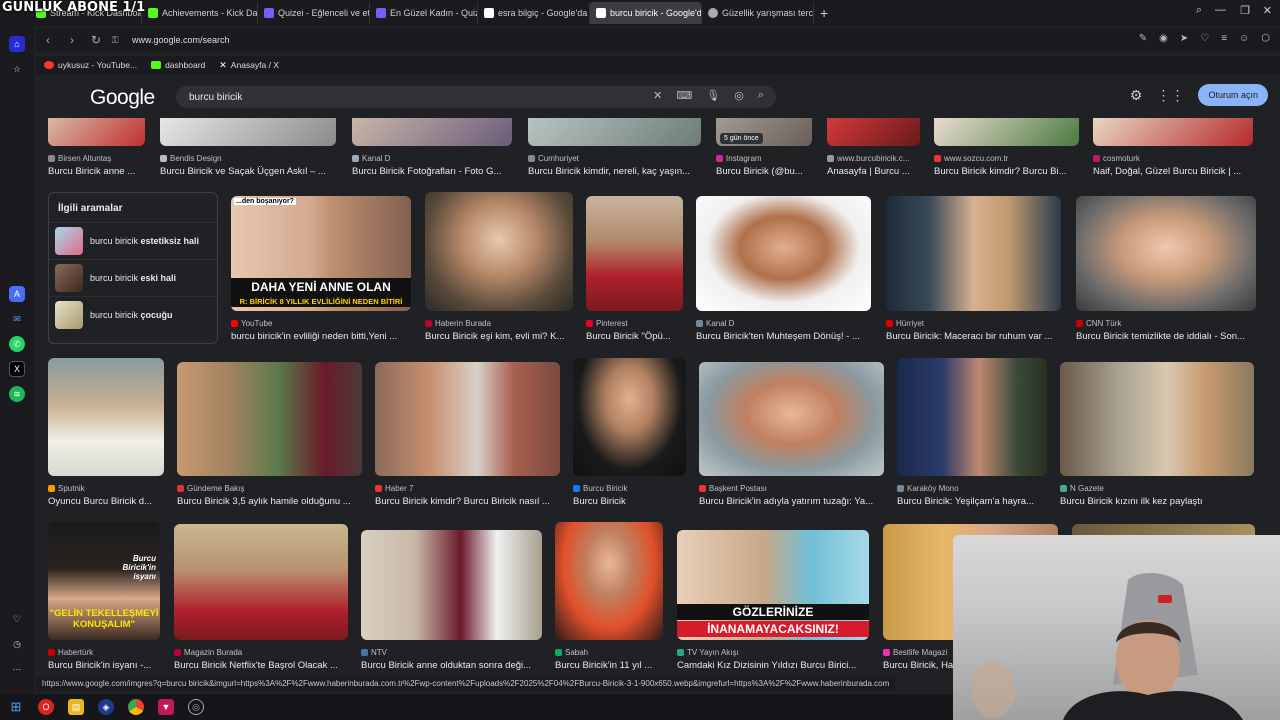 The height and width of the screenshot is (720, 1280). I want to click on extensions-icon: ⬡, so click(1265, 38).